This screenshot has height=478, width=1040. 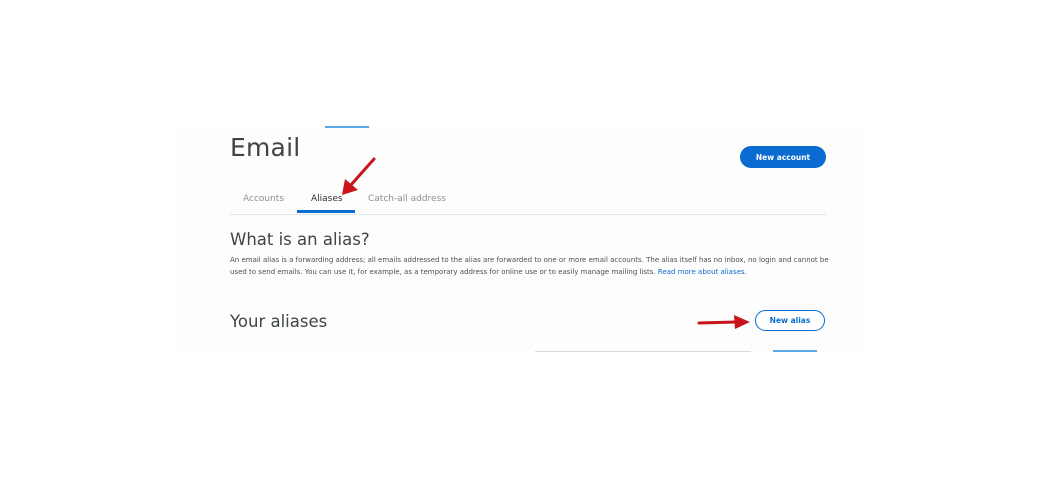 What do you see at coordinates (783, 157) in the screenshot?
I see `new-account-button: New account` at bounding box center [783, 157].